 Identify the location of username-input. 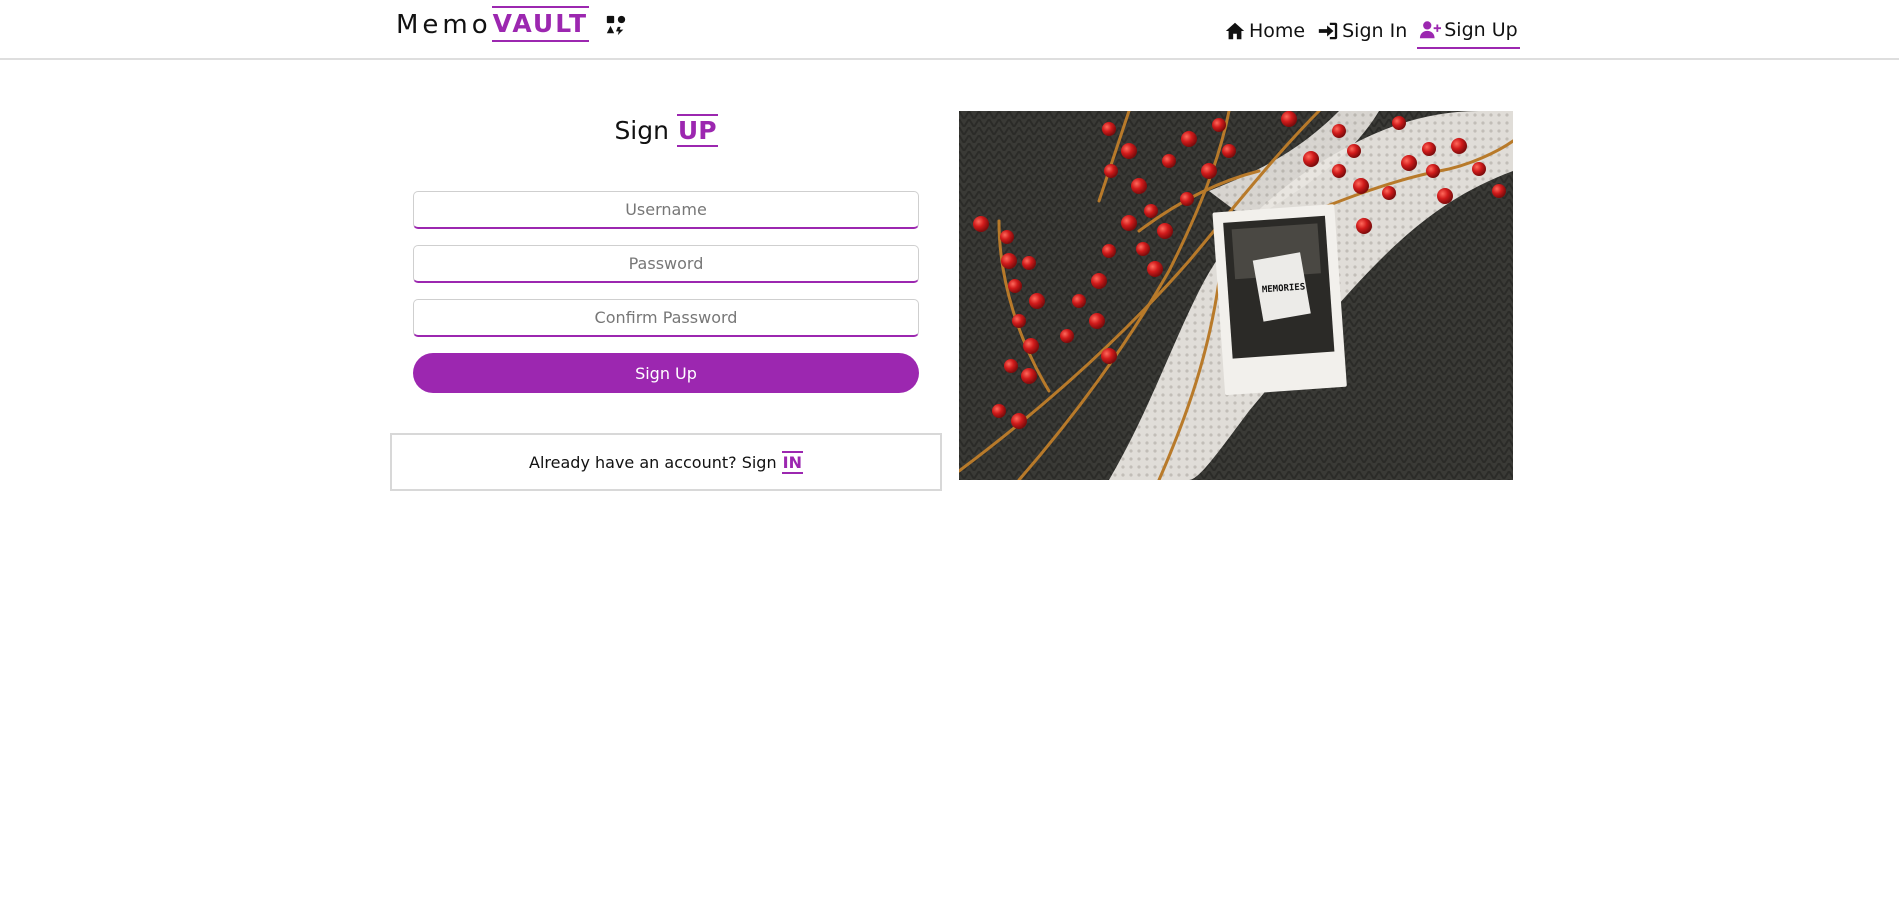
(666, 210).